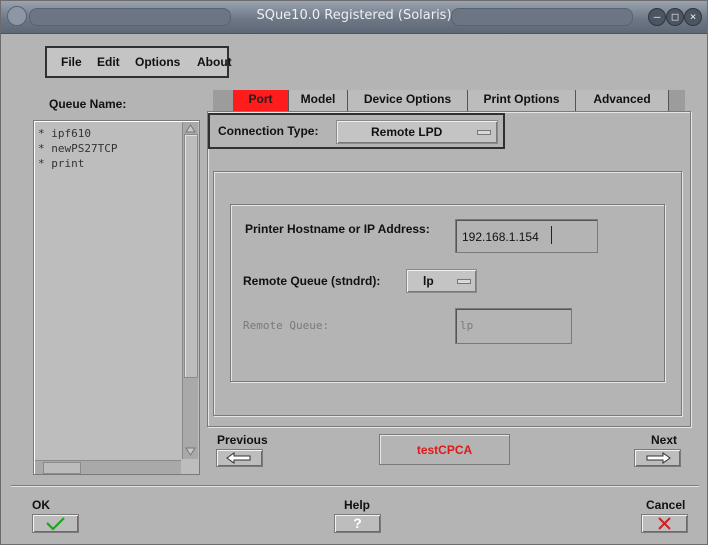 This screenshot has height=545, width=708. Describe the element at coordinates (693, 17) in the screenshot. I see `close-icon: ×` at that location.